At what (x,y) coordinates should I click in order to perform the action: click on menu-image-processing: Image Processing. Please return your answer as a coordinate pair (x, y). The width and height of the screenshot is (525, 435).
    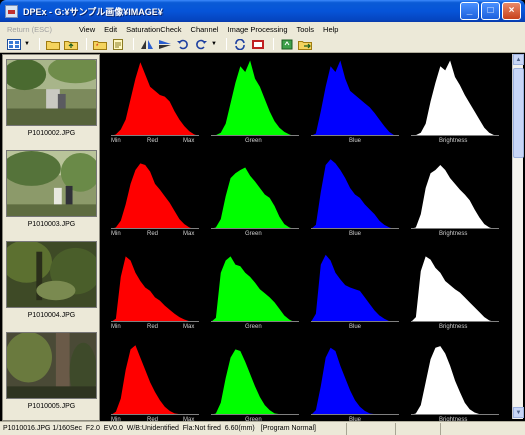
    Looking at the image, I should click on (257, 29).